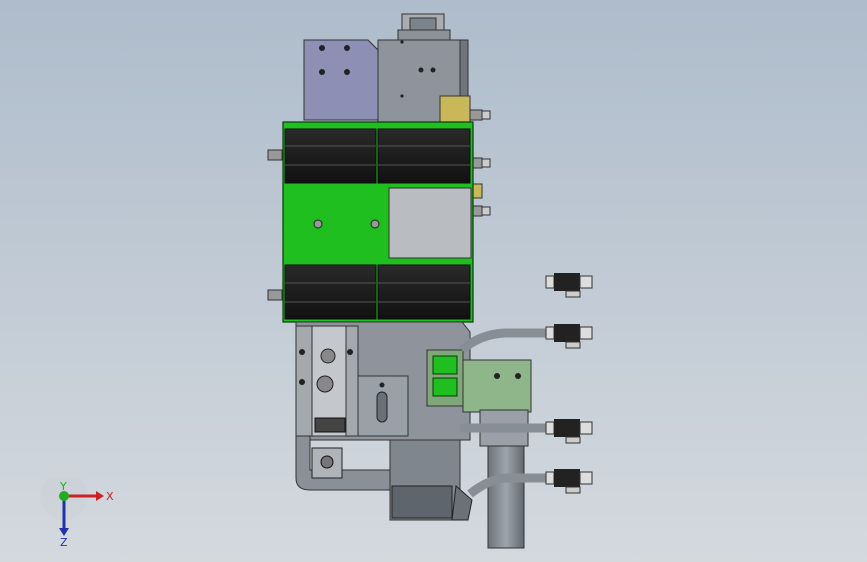  What do you see at coordinates (110, 496) in the screenshot?
I see `x-axis-label: X` at bounding box center [110, 496].